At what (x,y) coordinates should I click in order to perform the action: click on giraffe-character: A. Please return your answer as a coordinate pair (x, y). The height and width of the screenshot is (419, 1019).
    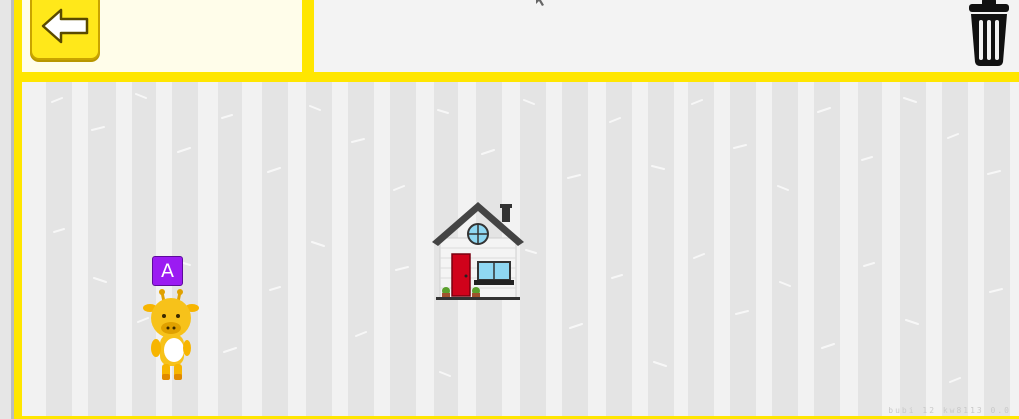
    Looking at the image, I should click on (172, 320).